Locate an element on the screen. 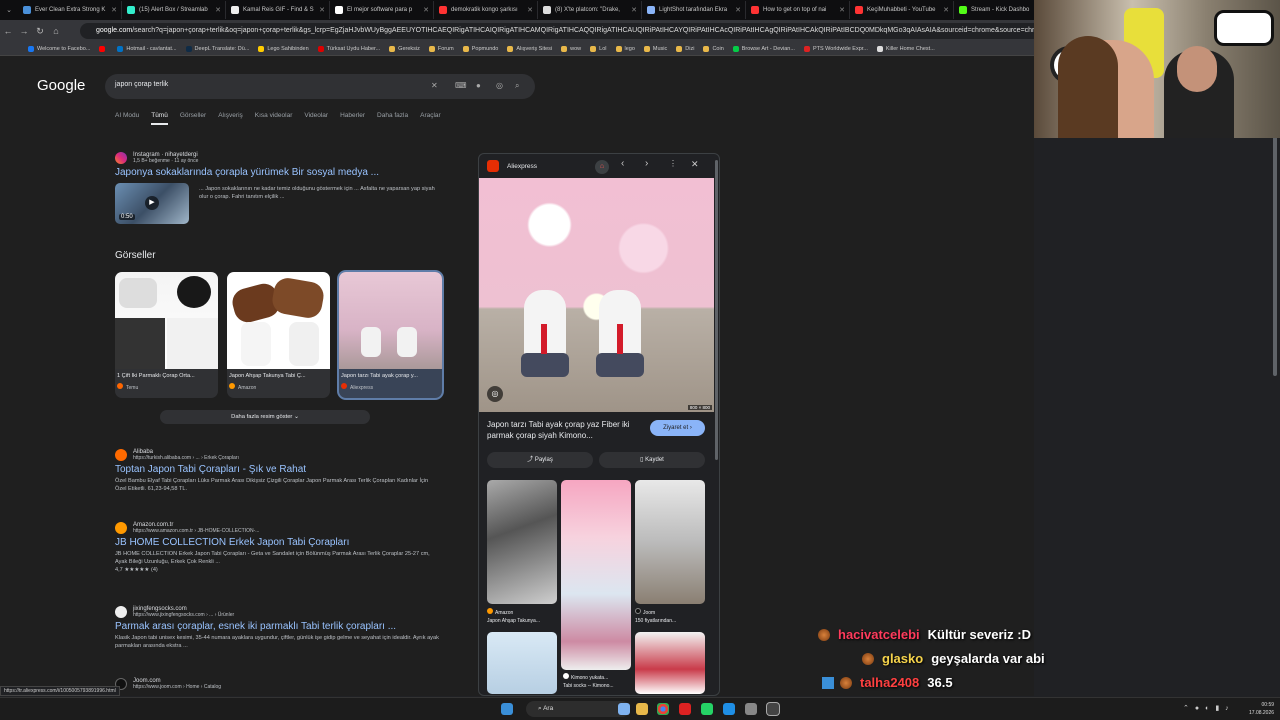 The height and width of the screenshot is (720, 1280). reload-icon: ↻ is located at coordinates (40, 31).